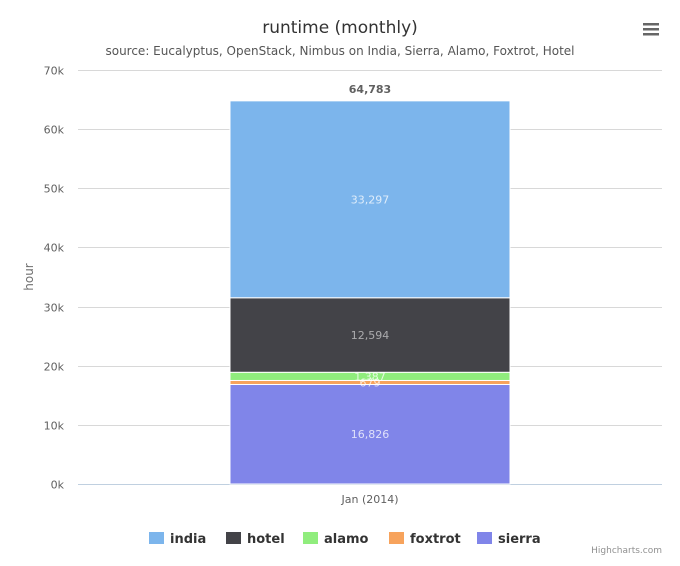  I want to click on legend-label: india, so click(188, 539).